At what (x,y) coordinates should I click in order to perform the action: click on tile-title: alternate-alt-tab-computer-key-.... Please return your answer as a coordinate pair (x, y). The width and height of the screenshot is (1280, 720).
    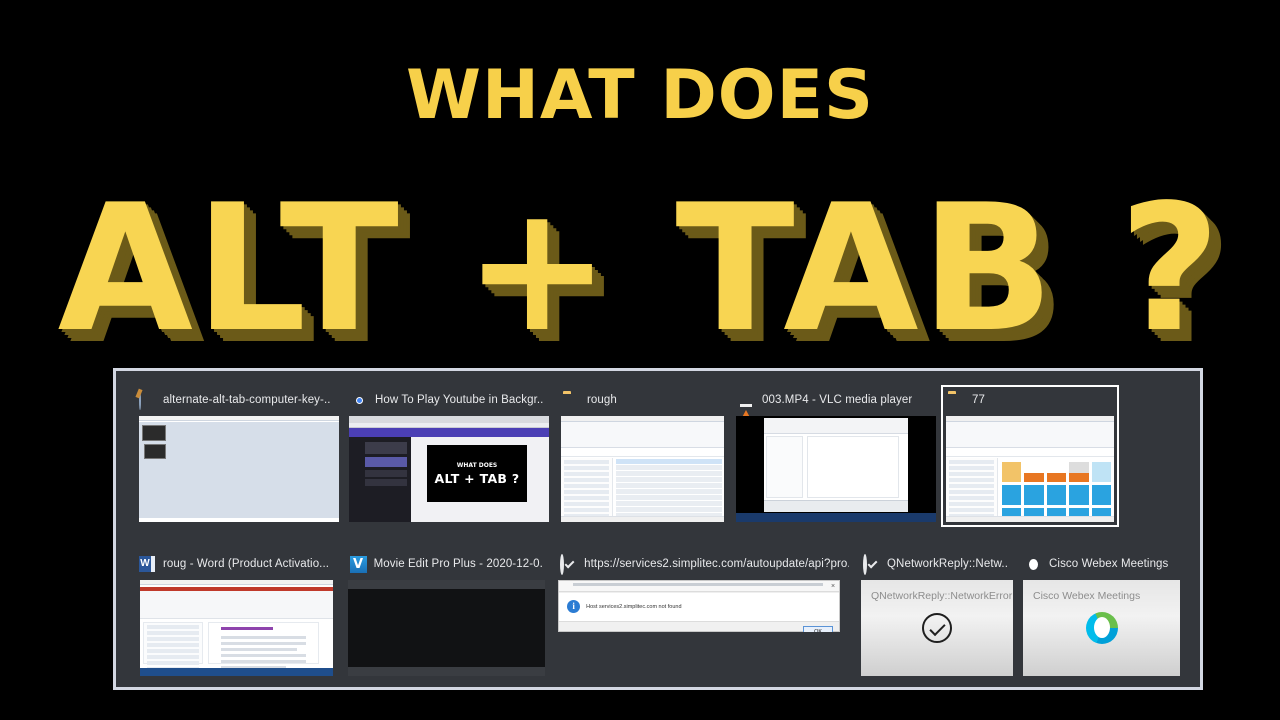
    Looking at the image, I should click on (247, 400).